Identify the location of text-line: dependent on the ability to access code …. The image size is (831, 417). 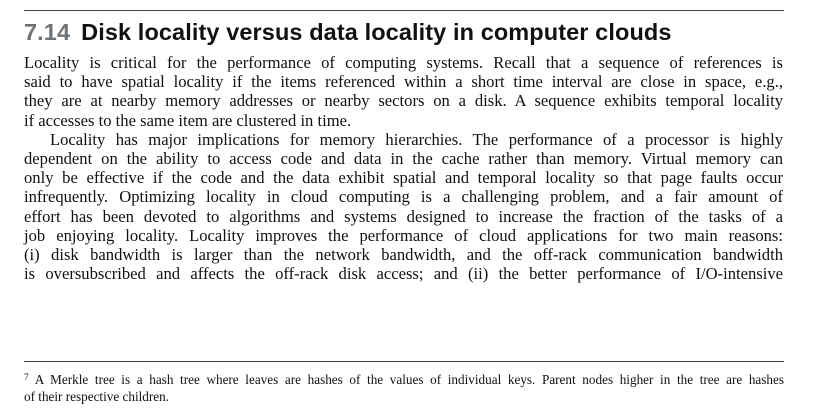
(403, 158).